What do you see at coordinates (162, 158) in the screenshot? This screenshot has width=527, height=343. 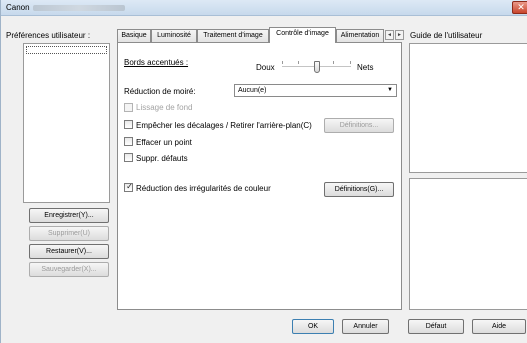 I see `remove-defects-label: Suppr. défauts` at bounding box center [162, 158].